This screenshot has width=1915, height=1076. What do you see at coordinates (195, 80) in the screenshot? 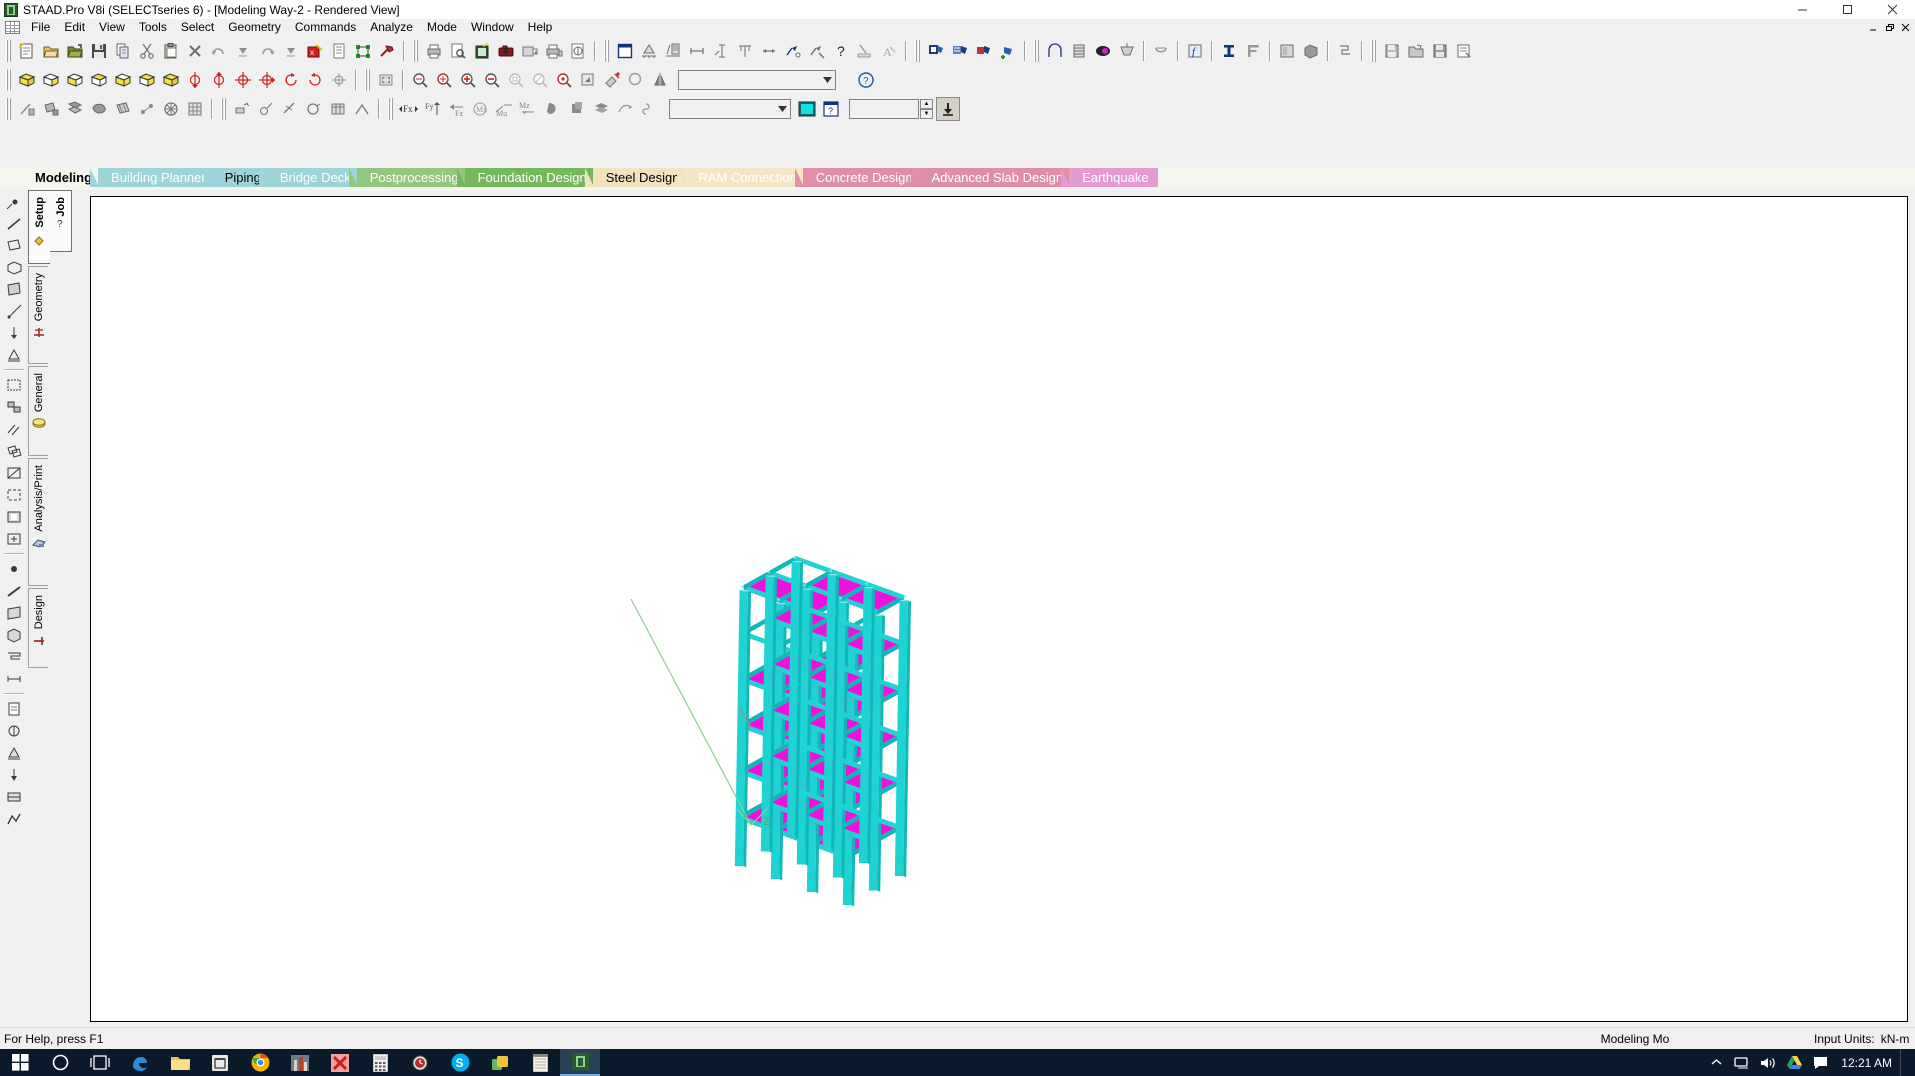
I see `rotate-up-button` at bounding box center [195, 80].